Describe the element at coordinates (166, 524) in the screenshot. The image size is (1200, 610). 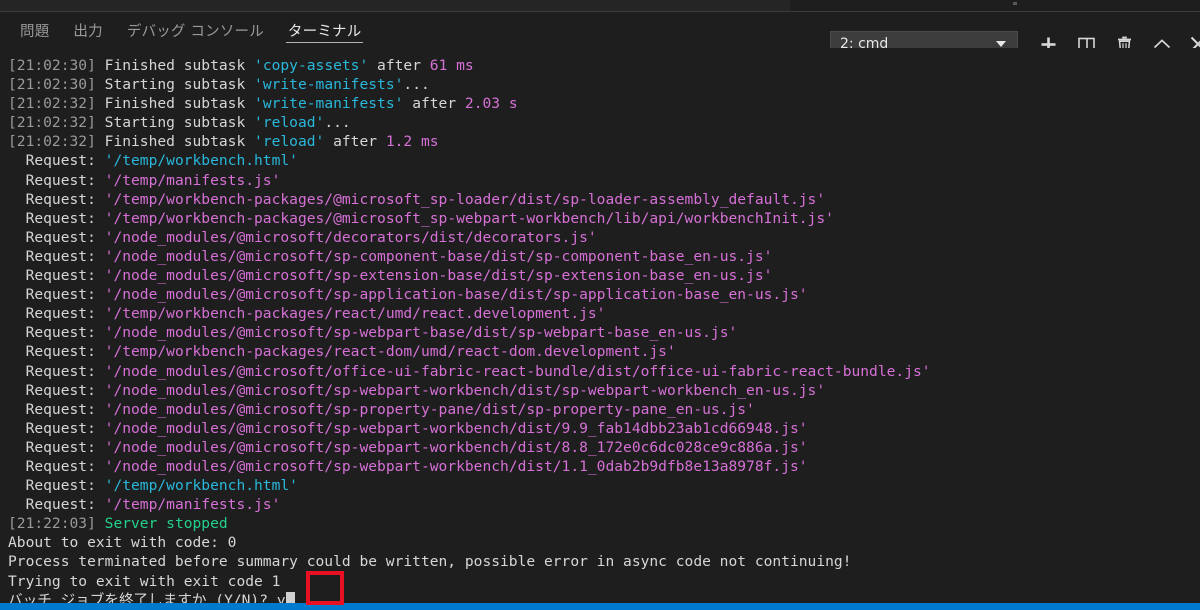
I see `terminal-text: Server stopped` at that location.